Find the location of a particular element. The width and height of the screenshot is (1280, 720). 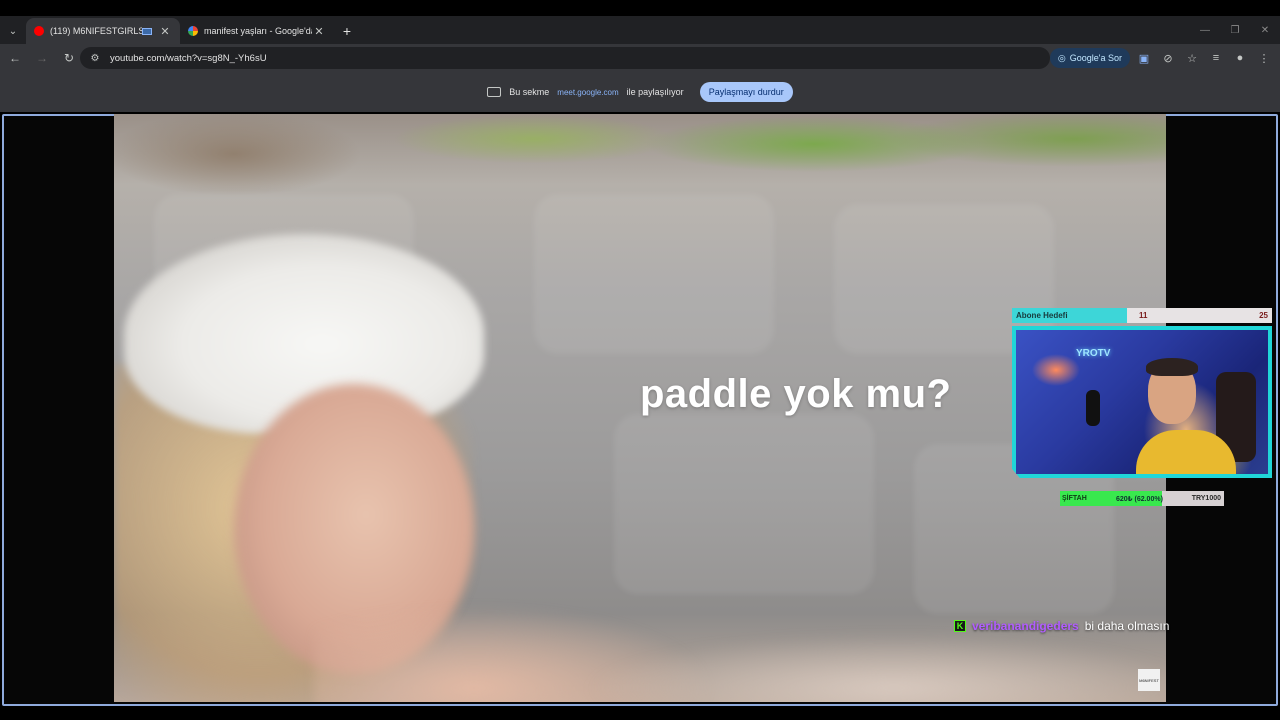

reload-button: ↻ is located at coordinates (69, 58).